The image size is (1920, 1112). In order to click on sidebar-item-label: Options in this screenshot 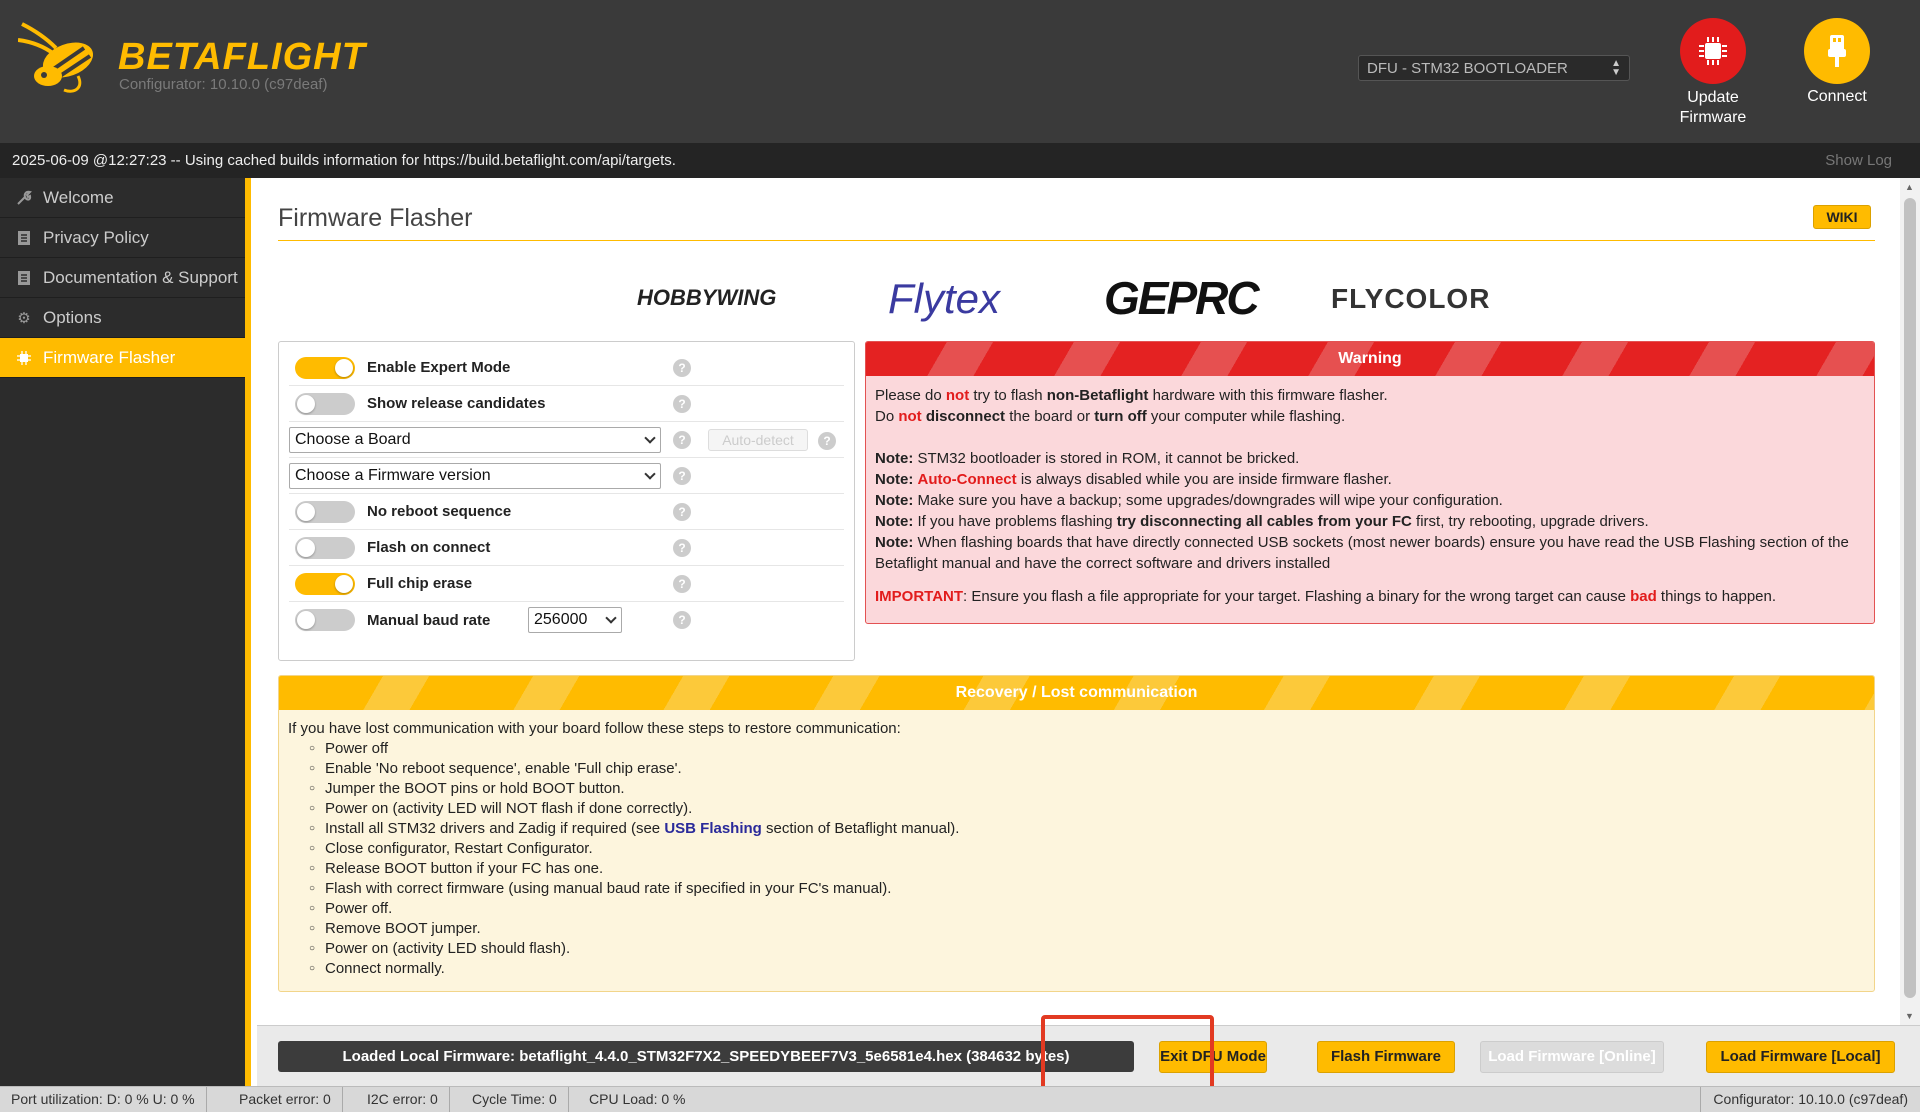, I will do `click(72, 317)`.